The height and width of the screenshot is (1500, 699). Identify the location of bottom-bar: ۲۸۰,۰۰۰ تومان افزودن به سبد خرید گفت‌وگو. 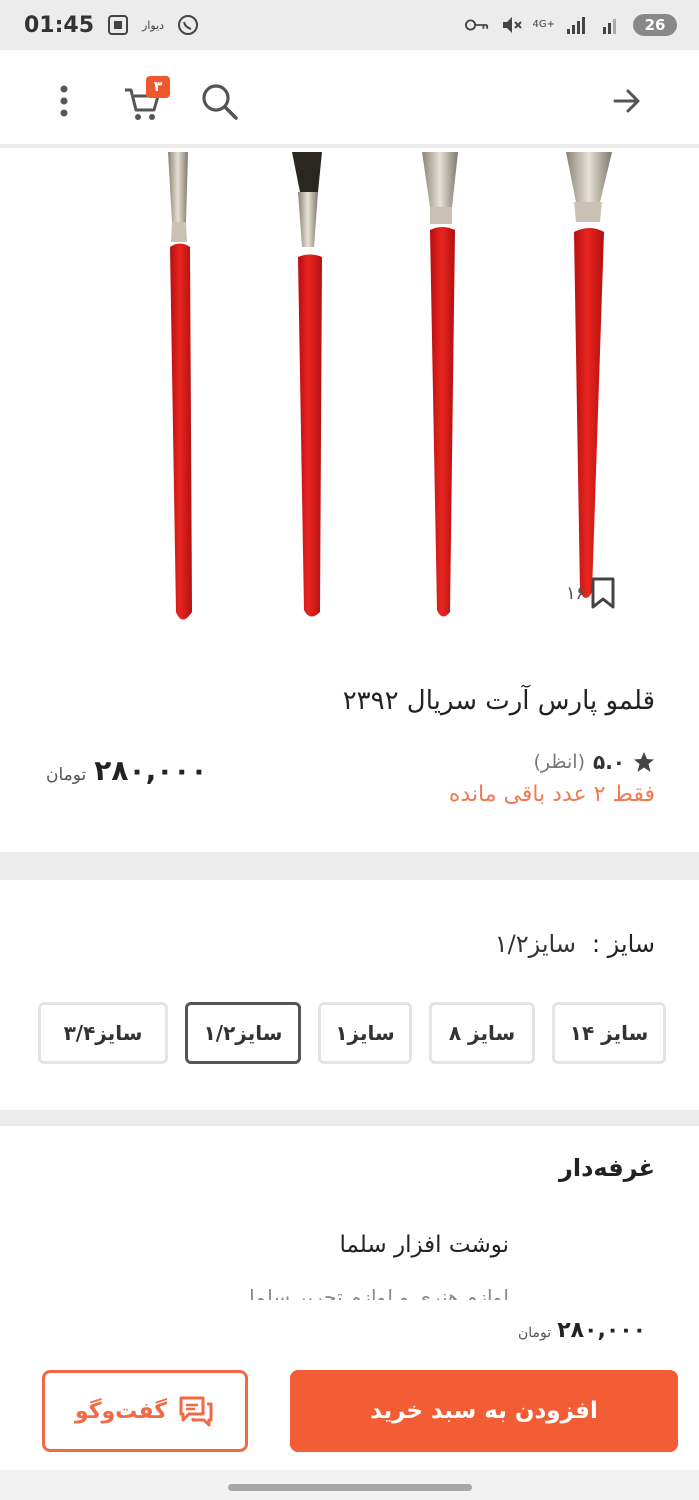
(349, 1385).